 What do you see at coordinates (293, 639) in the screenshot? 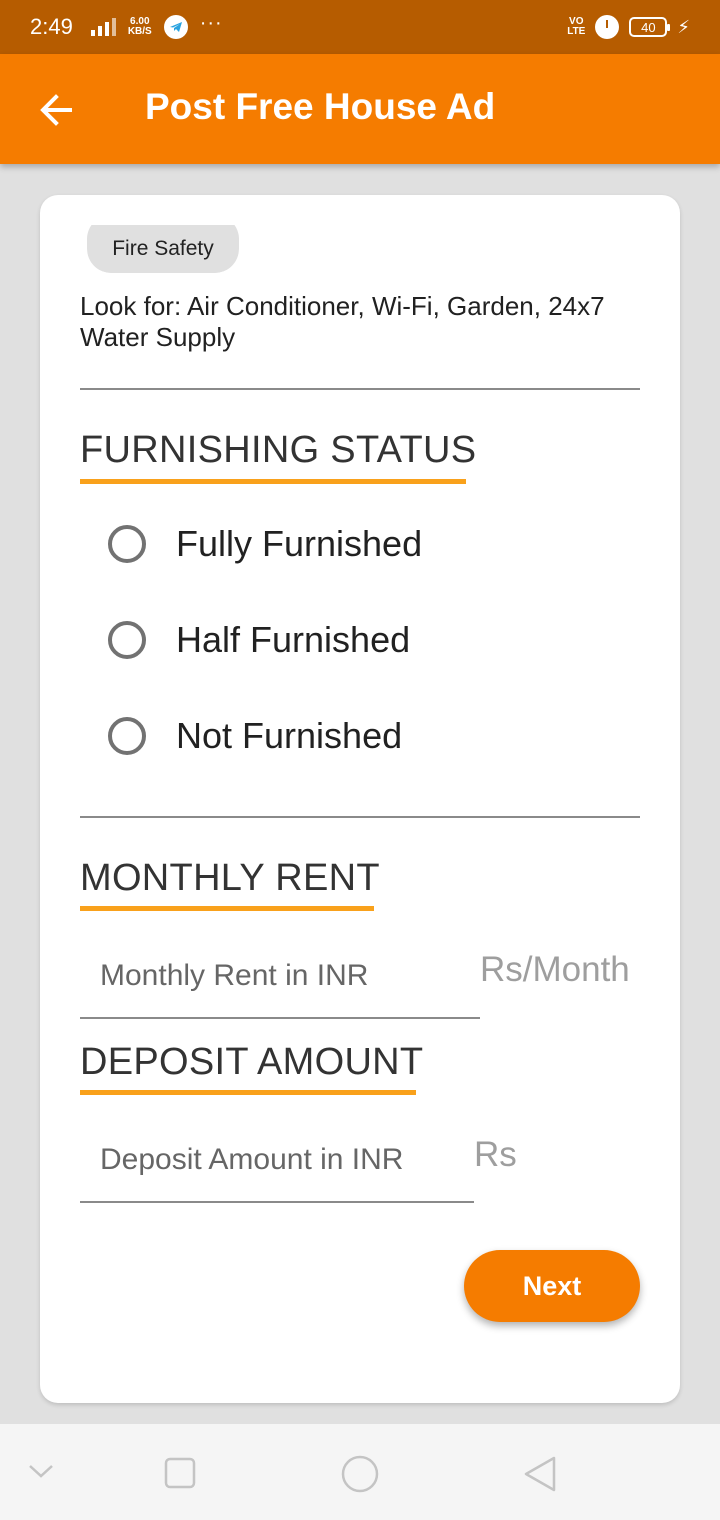
I see `radio-label: Half Furnished` at bounding box center [293, 639].